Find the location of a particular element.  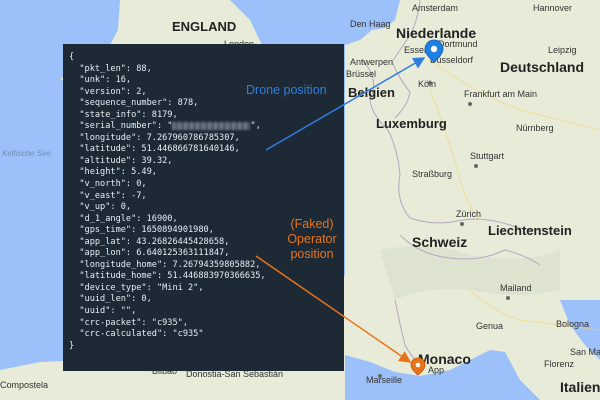

serial-suffix: ", is located at coordinates (255, 126).